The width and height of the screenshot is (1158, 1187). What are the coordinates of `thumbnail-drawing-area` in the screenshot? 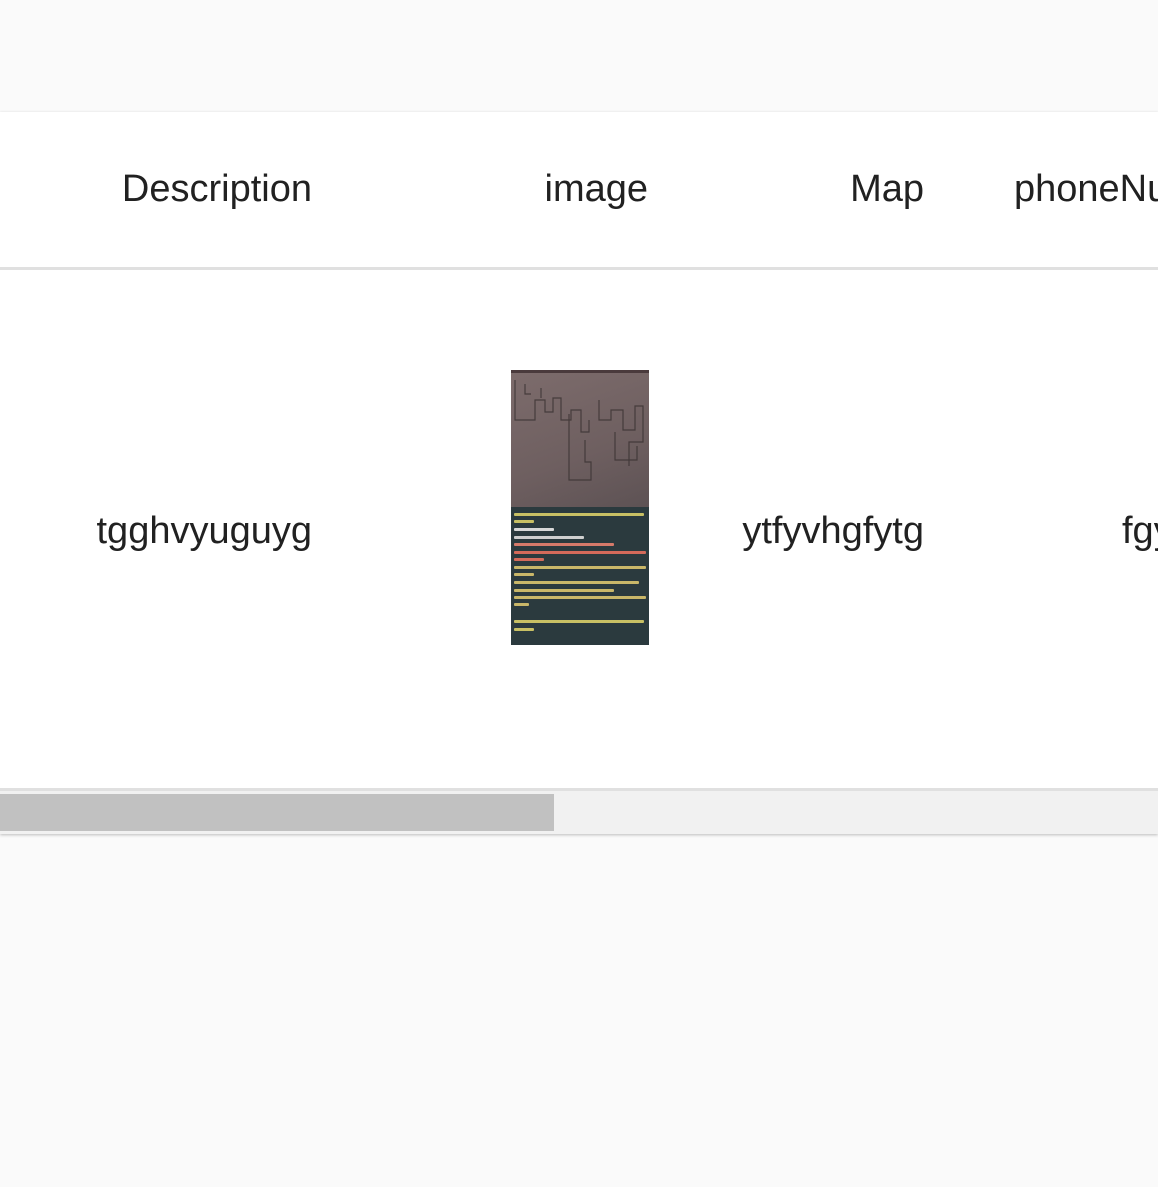 It's located at (580, 438).